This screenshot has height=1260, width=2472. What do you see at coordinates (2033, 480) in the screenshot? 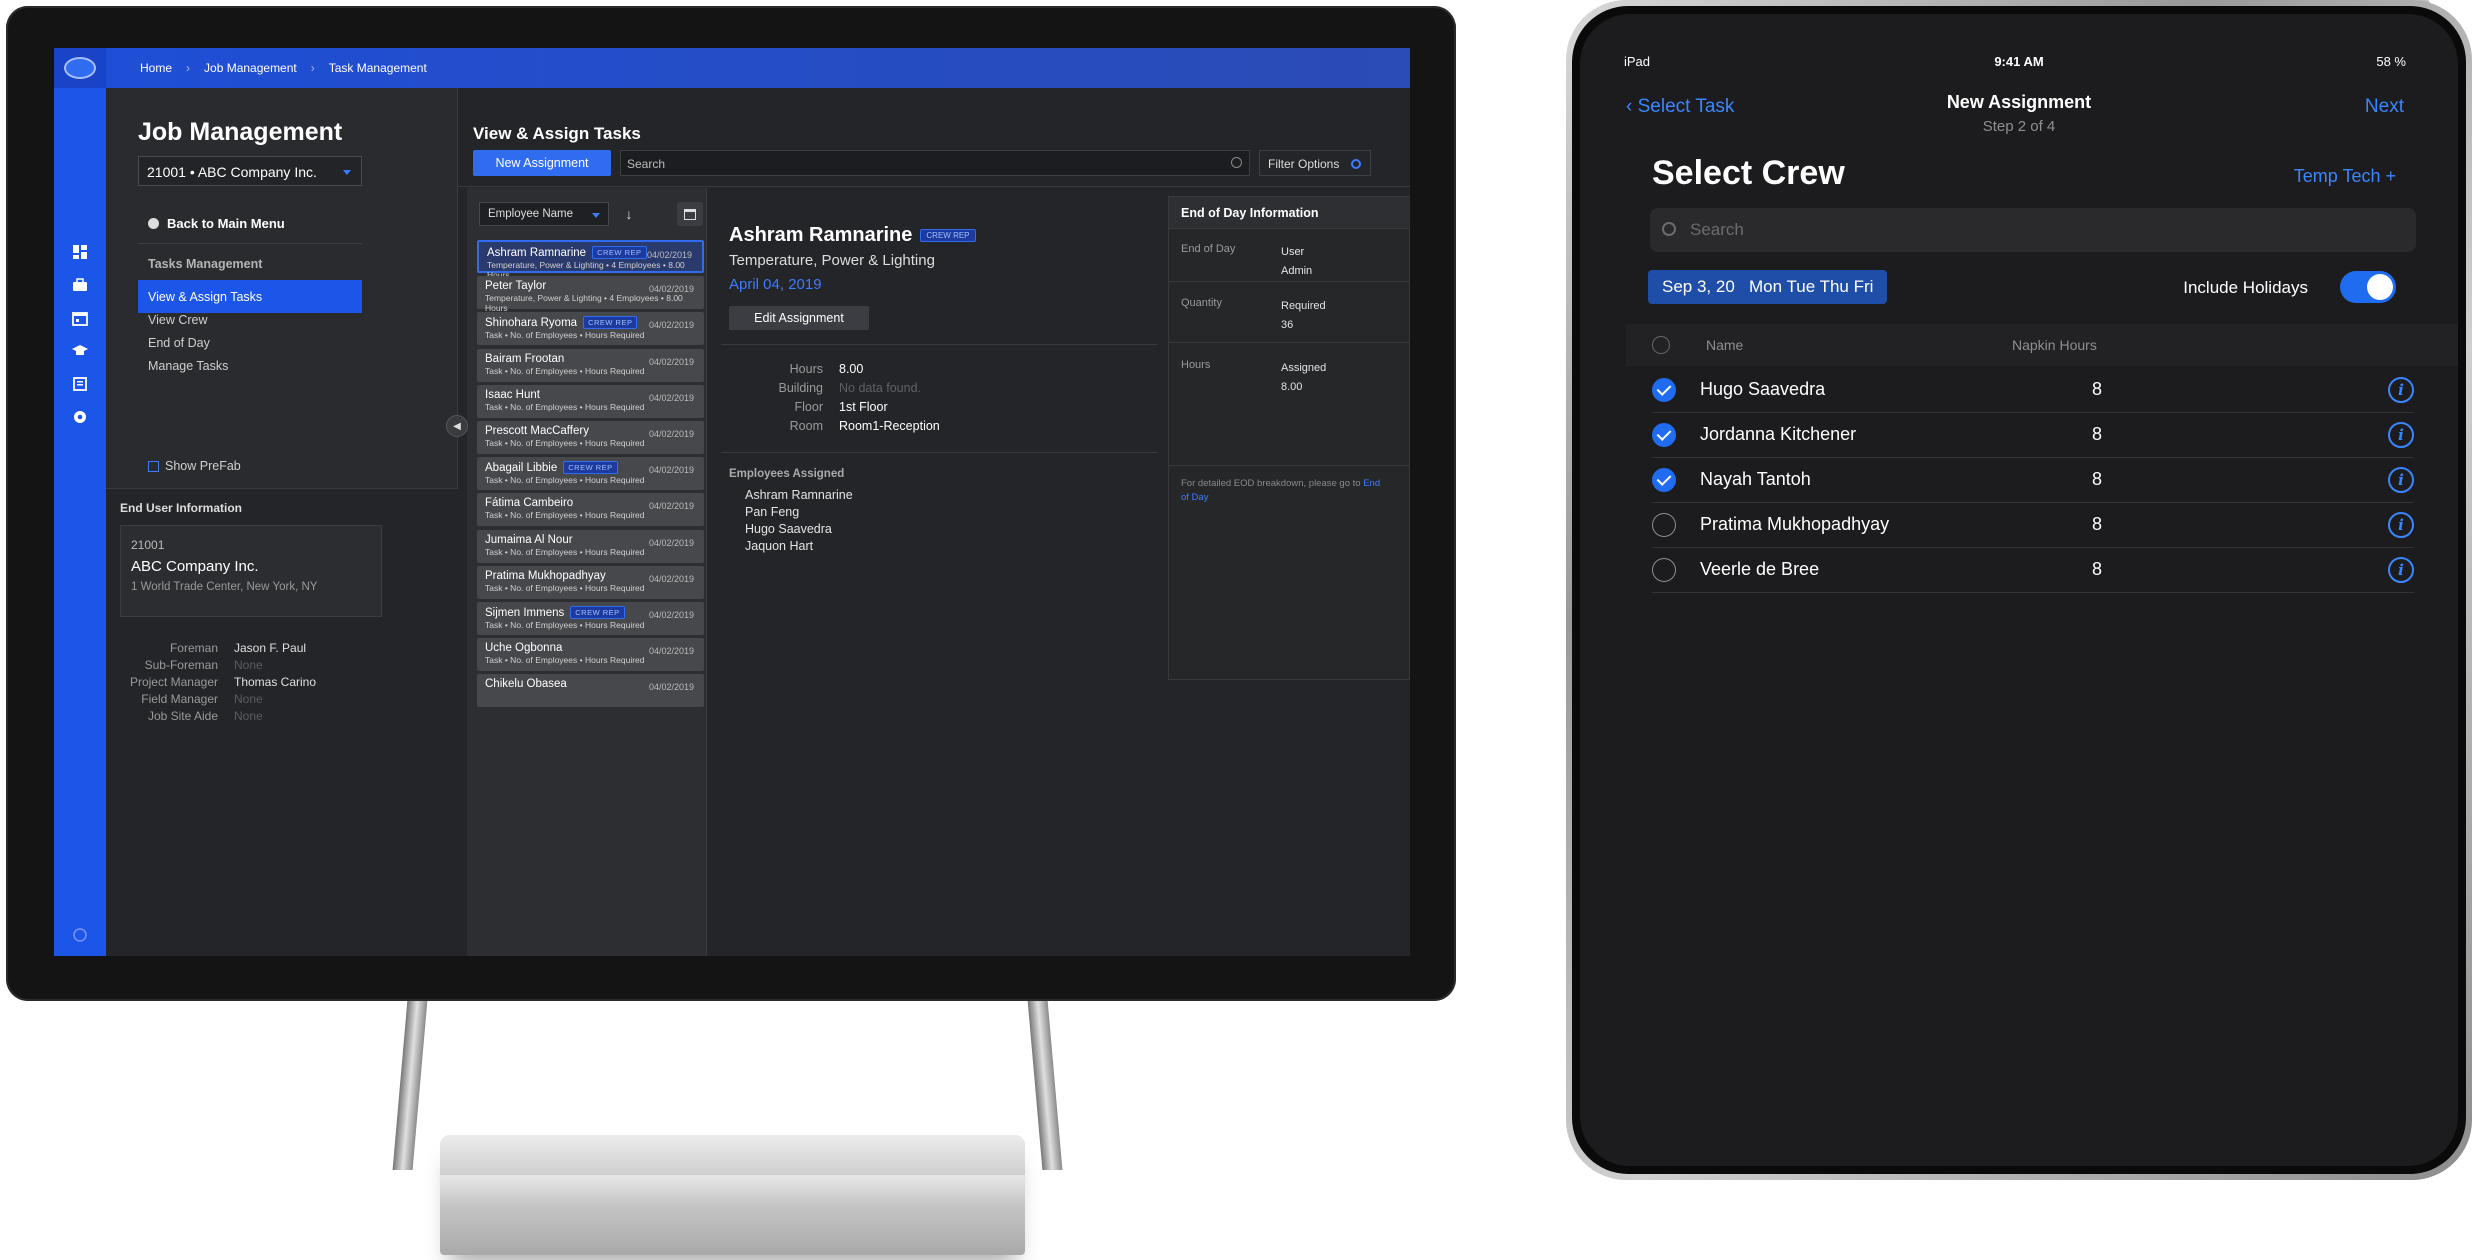
I see `crew-row: Nayah Tantoh 8 i` at bounding box center [2033, 480].